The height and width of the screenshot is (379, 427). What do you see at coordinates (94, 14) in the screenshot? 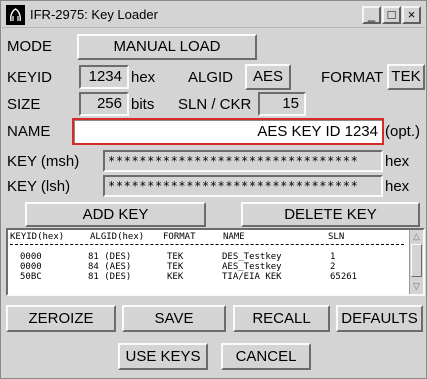
I see `window-title: IFR-2975: Key Loader` at bounding box center [94, 14].